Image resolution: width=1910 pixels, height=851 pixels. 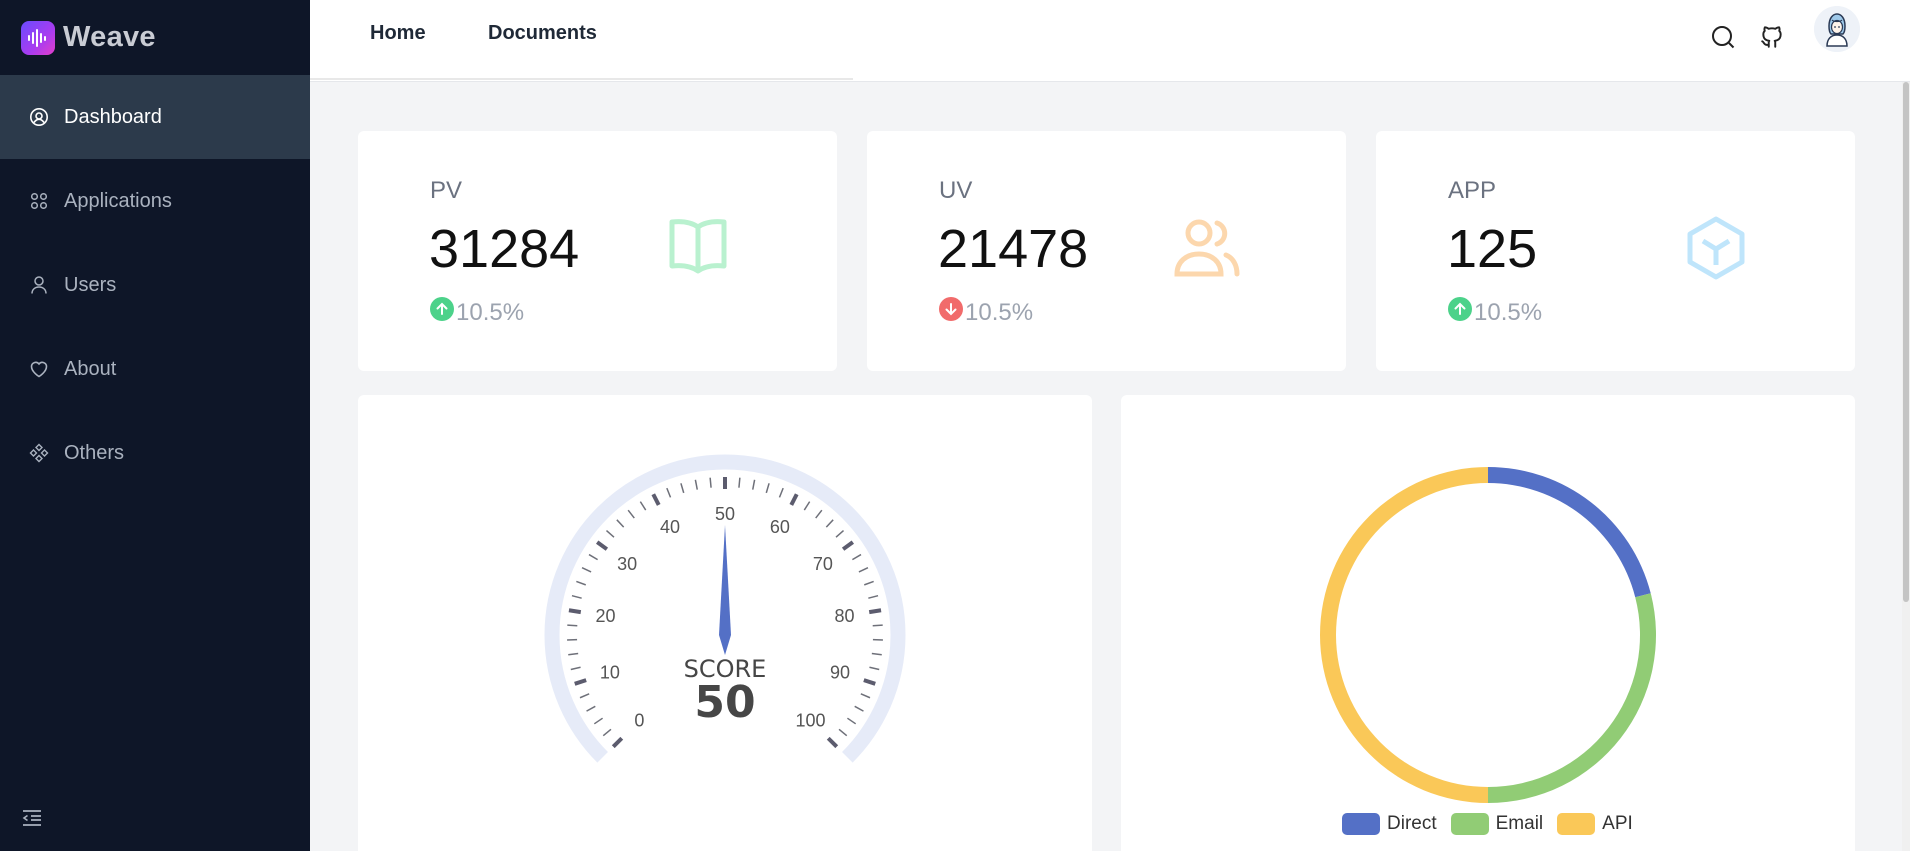 I want to click on gauge-pointer, so click(x=725, y=590).